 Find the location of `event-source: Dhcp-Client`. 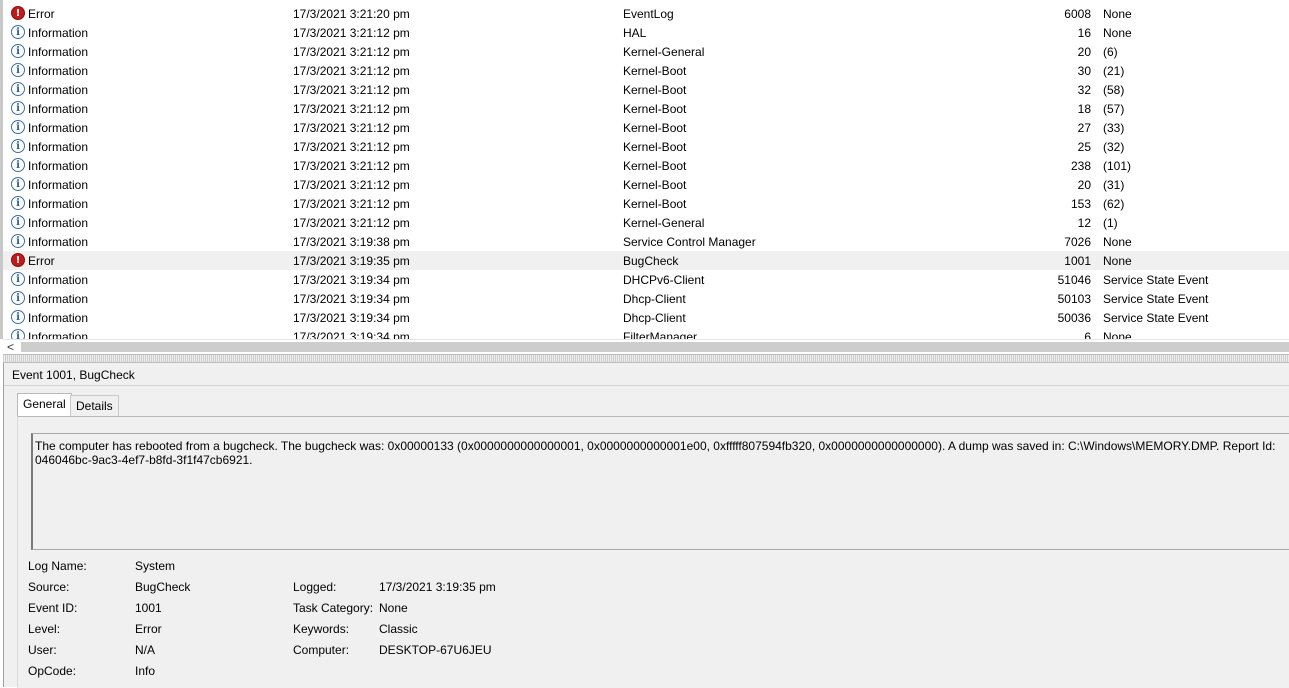

event-source: Dhcp-Client is located at coordinates (654, 318).